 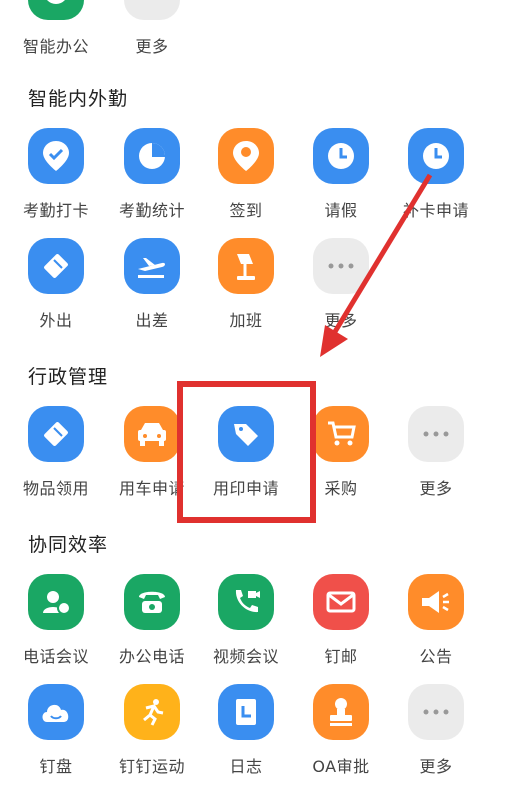 I want to click on highlight-box, so click(x=246, y=452).